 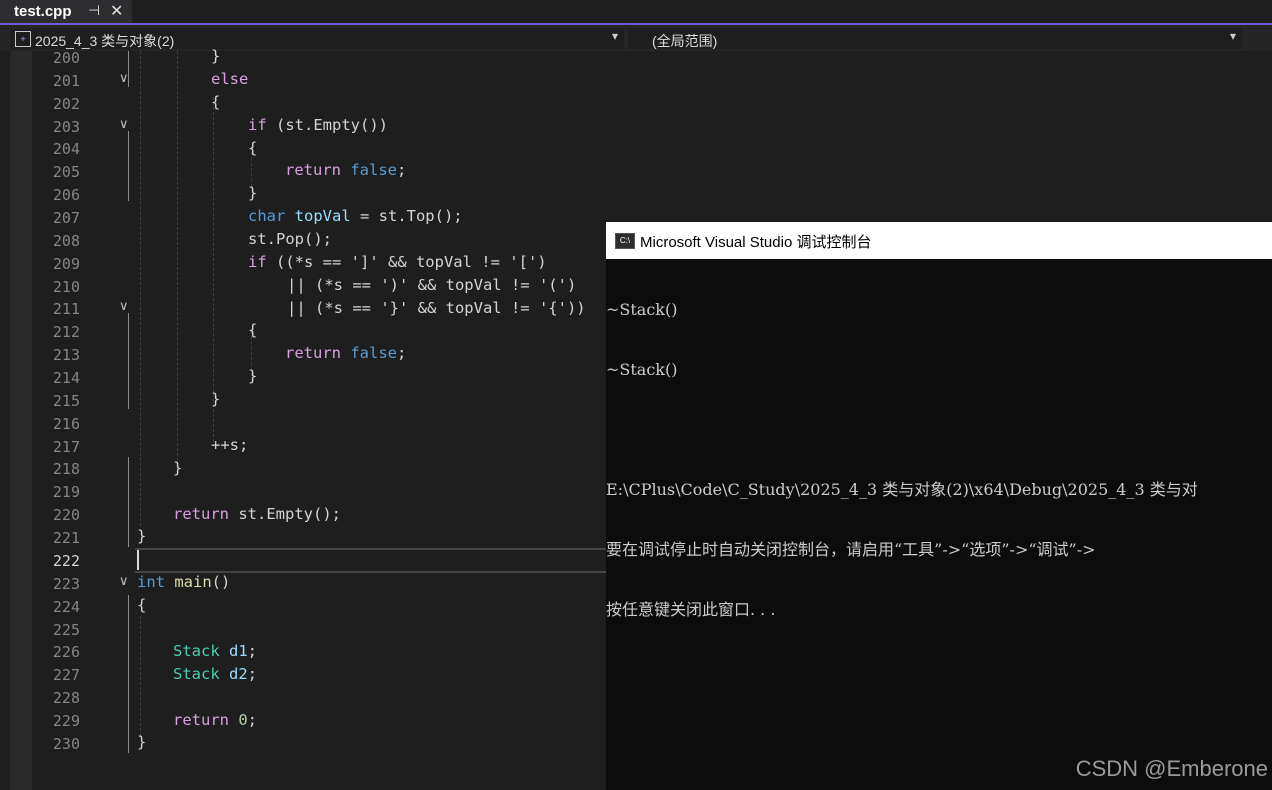 I want to click on code-line: if (st.Empty()), so click(x=318, y=125).